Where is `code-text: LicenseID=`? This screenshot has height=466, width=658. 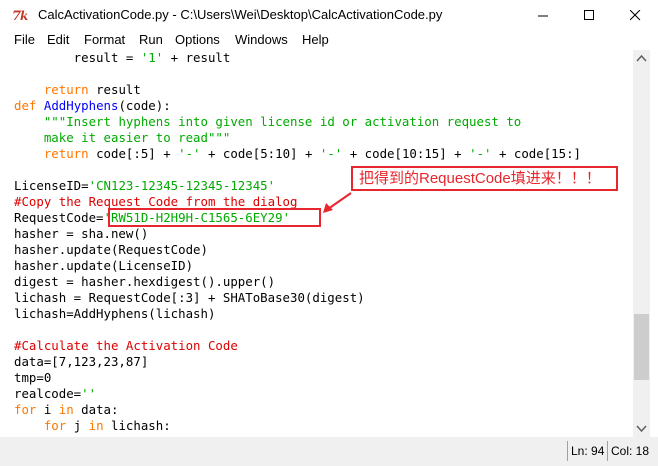
code-text: LicenseID= is located at coordinates (51, 185).